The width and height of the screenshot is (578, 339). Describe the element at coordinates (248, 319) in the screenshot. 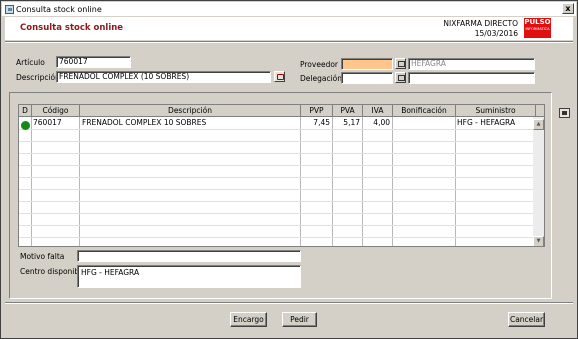

I see `encargo-button: Encargo` at that location.